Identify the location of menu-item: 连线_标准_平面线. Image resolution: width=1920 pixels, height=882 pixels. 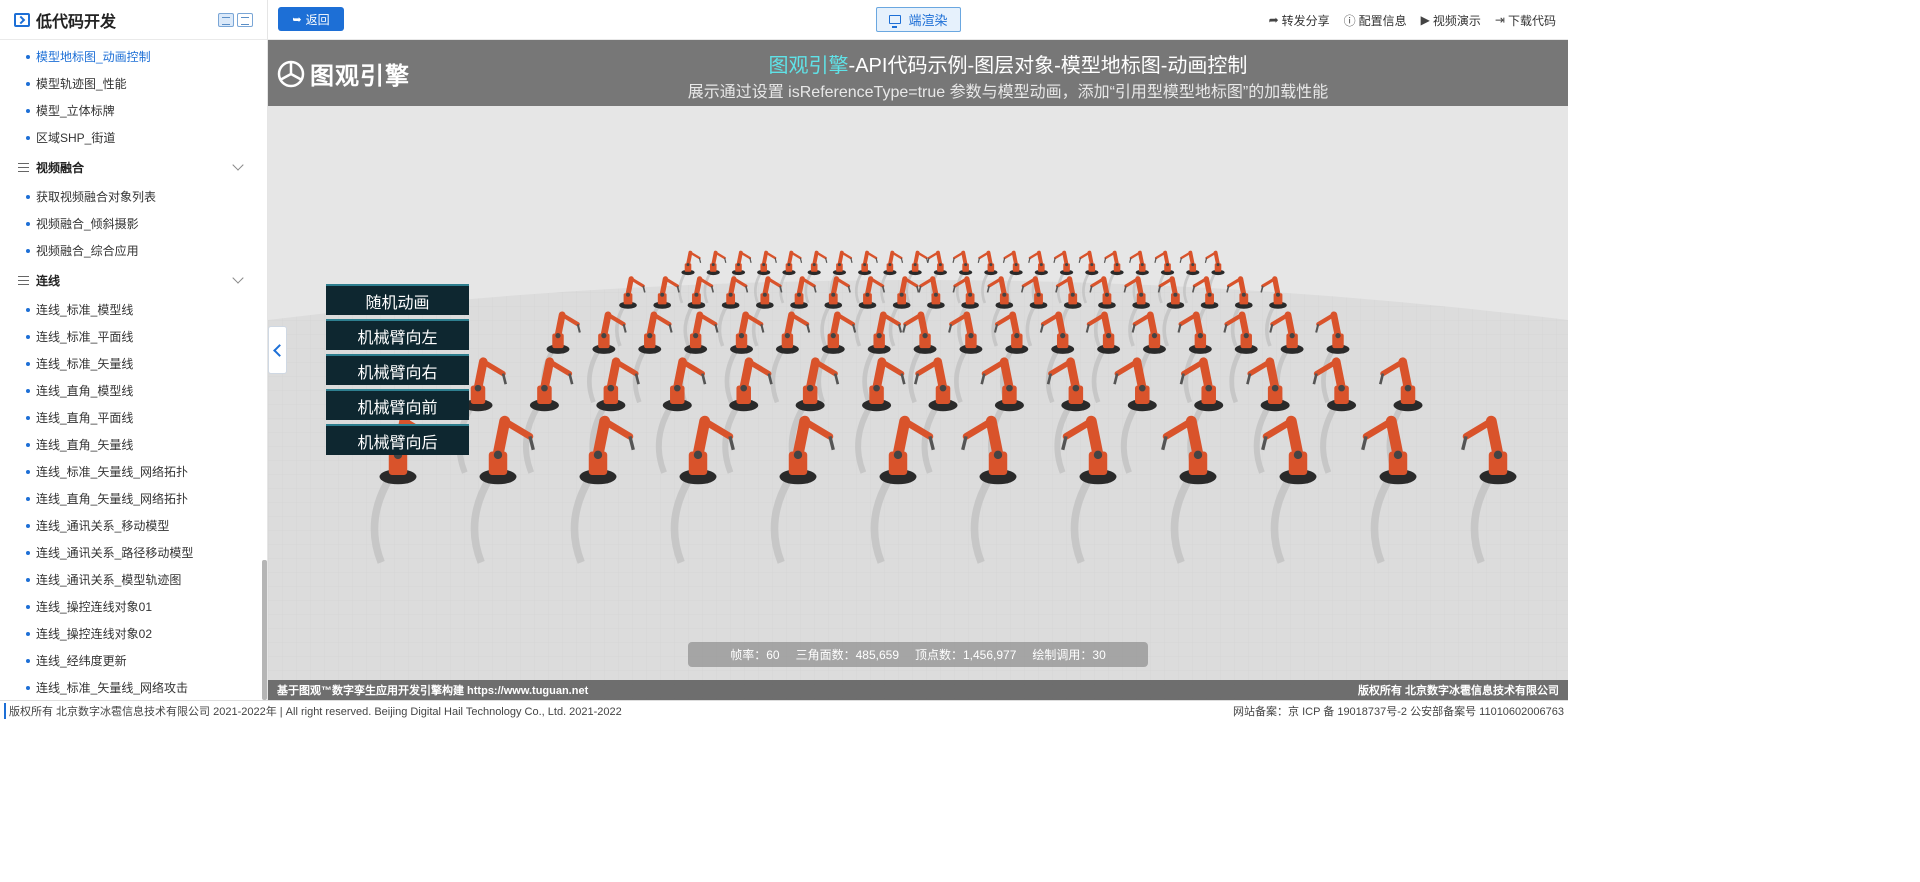
(131, 336).